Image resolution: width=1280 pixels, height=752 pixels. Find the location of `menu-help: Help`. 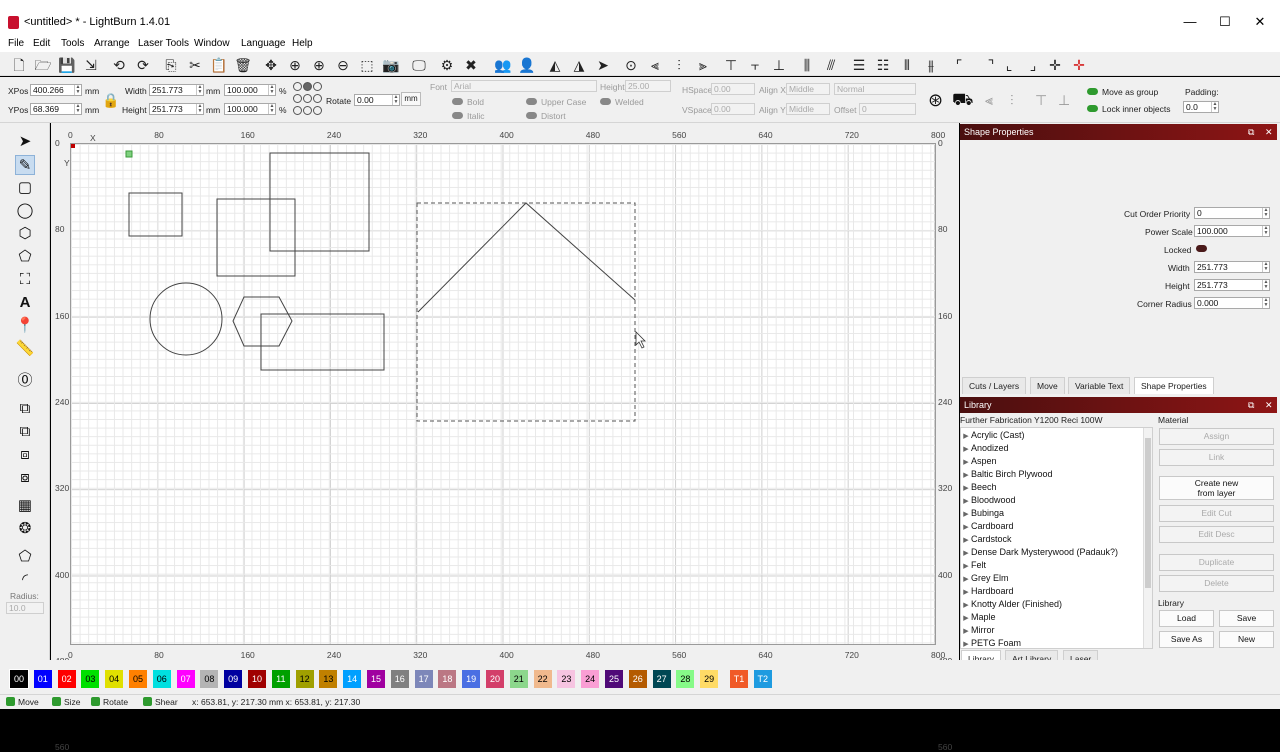

menu-help: Help is located at coordinates (302, 43).